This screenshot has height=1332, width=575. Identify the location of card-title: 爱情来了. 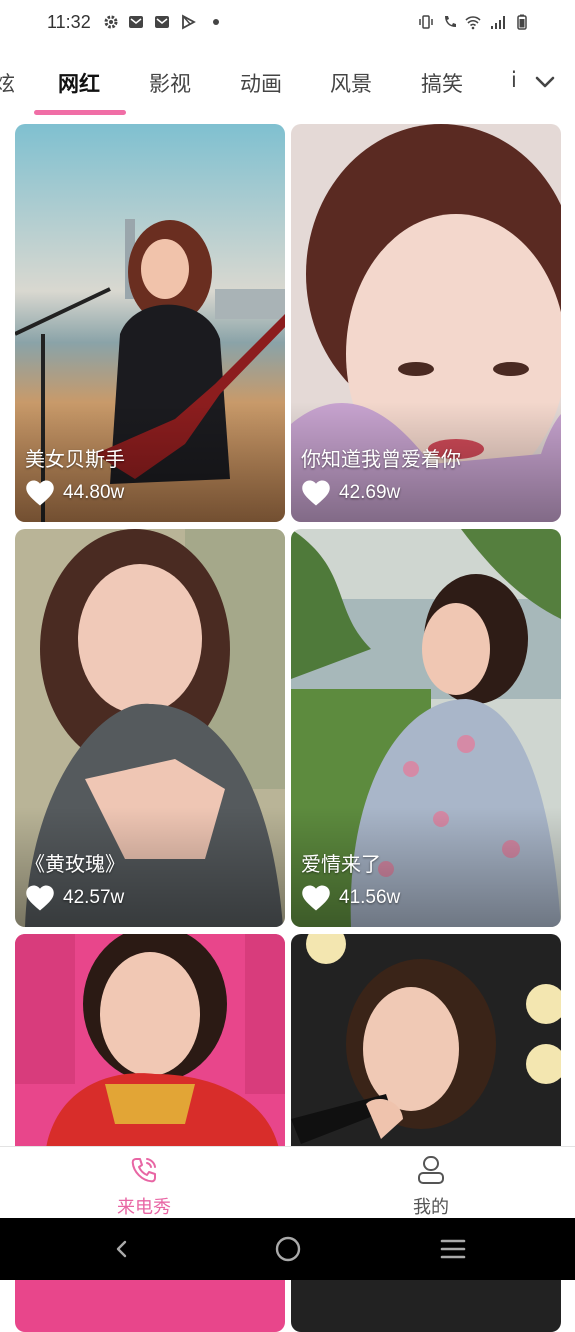
(341, 864).